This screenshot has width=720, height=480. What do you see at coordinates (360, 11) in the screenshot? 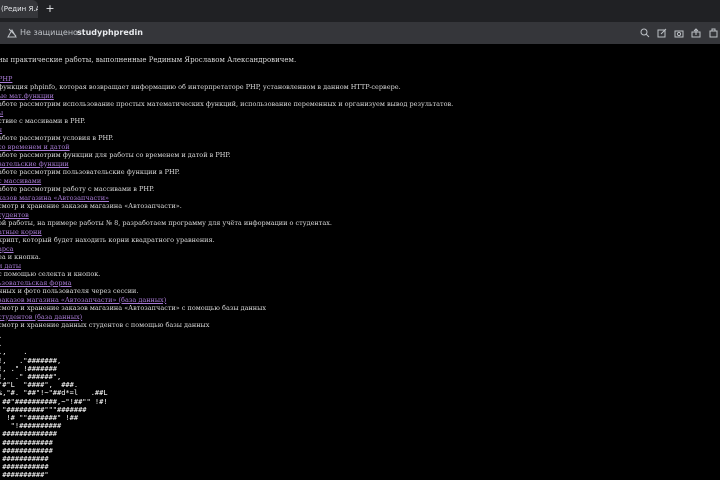
I see `tab-bar: (Редин Я.А. +` at bounding box center [360, 11].